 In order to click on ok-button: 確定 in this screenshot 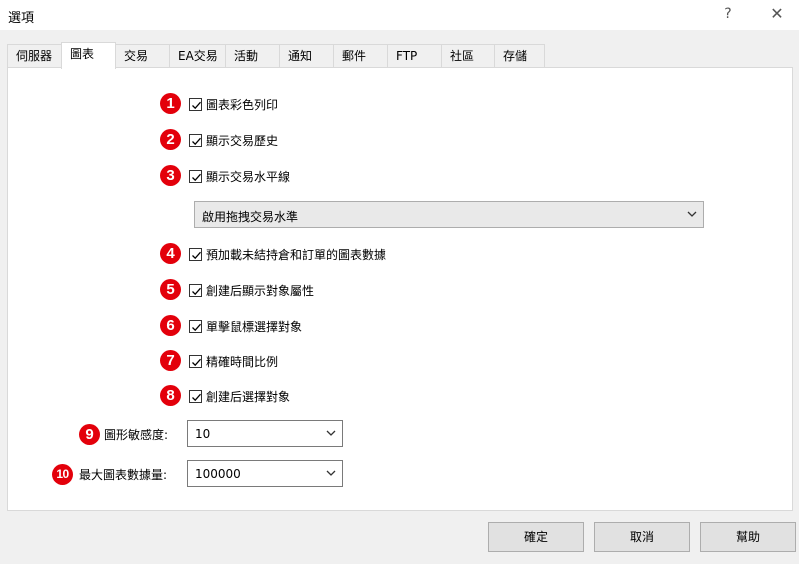, I will do `click(536, 537)`.